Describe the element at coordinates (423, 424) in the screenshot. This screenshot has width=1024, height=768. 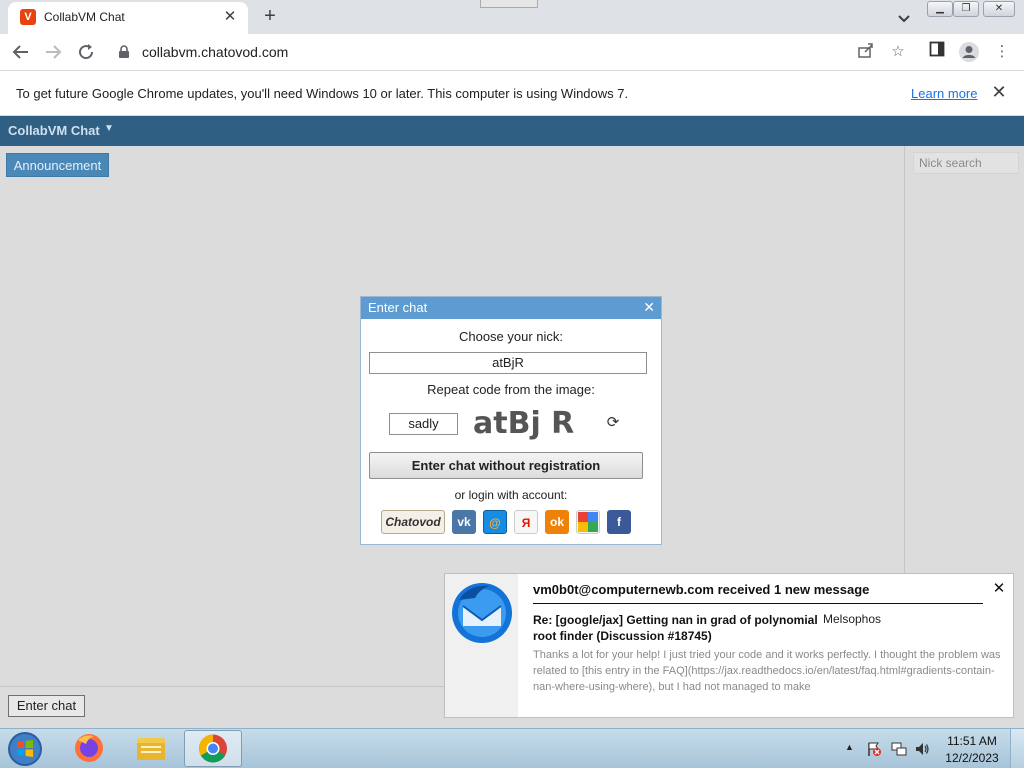
I see `captcha-input: sadly` at that location.